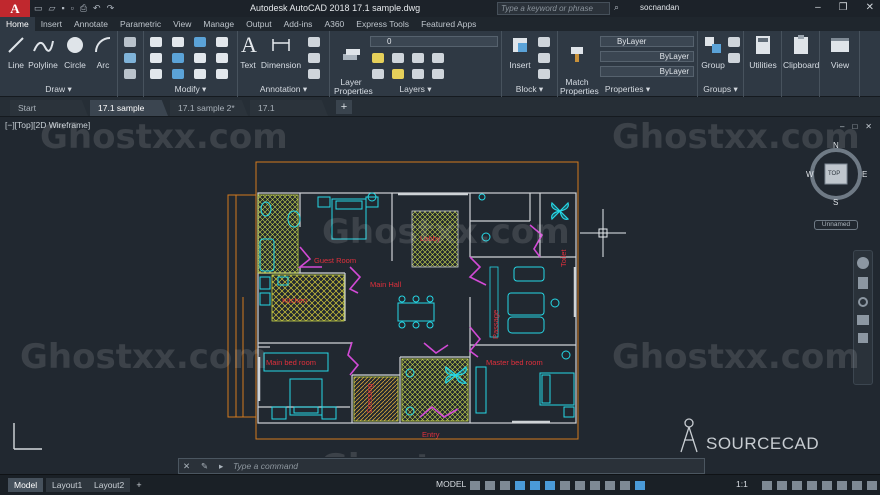 The width and height of the screenshot is (880, 495). What do you see at coordinates (265, 466) in the screenshot?
I see `command-input: Type a command` at bounding box center [265, 466].